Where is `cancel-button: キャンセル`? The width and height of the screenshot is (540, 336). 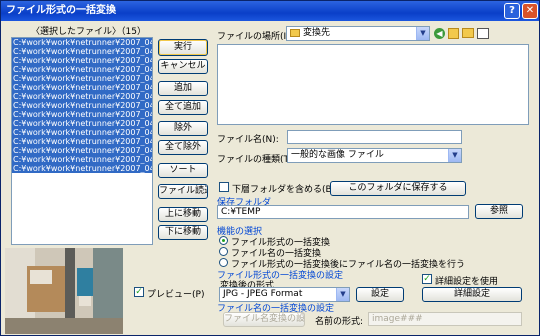 cancel-button: キャンセル is located at coordinates (183, 66).